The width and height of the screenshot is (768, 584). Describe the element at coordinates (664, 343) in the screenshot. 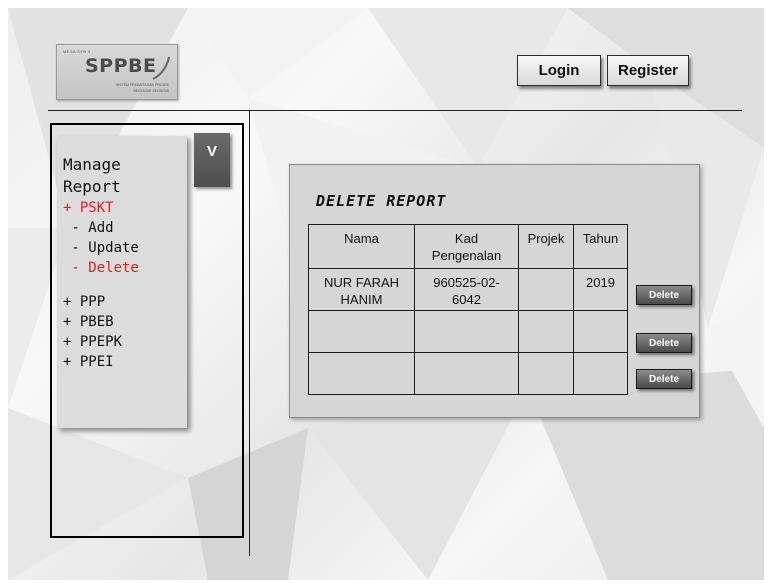

I see `delete-button-row-2: Delete` at that location.